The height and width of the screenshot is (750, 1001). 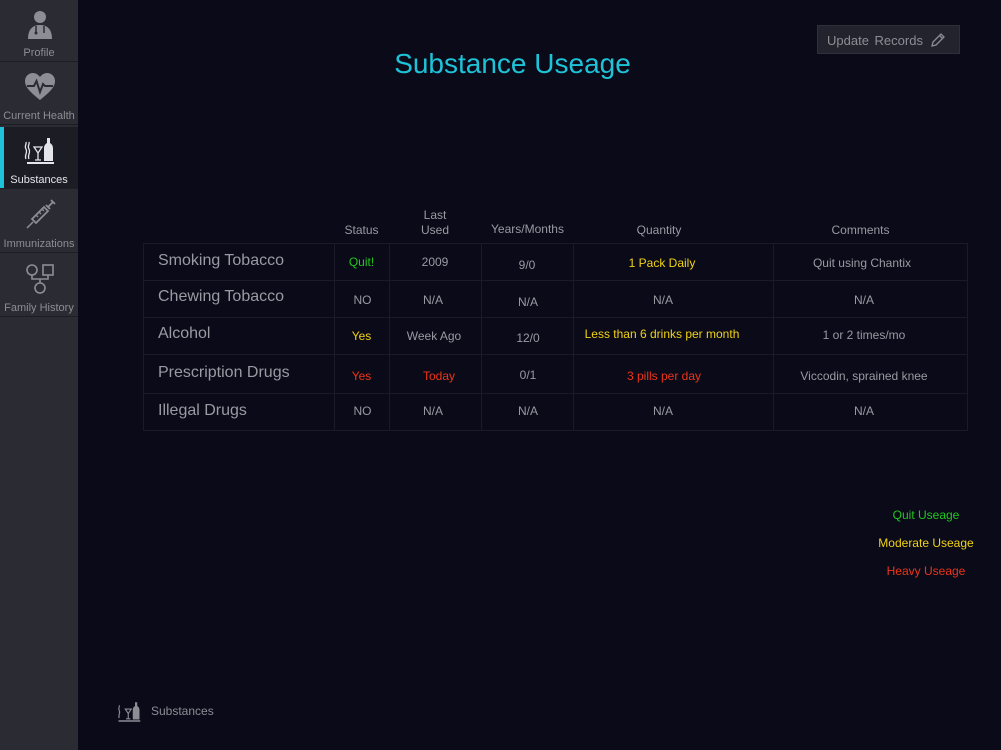 What do you see at coordinates (860, 230) in the screenshot?
I see `column-header-comments: Comments` at bounding box center [860, 230].